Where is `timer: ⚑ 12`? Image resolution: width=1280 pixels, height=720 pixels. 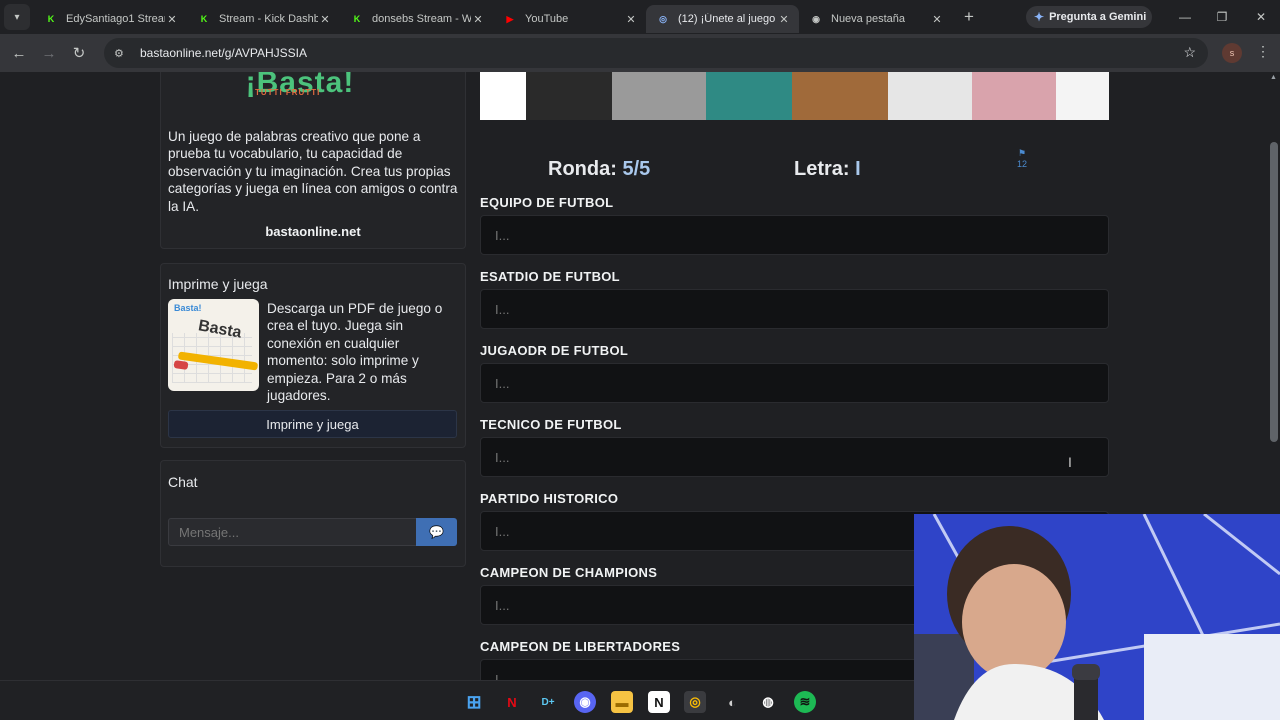
timer: ⚑ 12 is located at coordinates (1022, 158).